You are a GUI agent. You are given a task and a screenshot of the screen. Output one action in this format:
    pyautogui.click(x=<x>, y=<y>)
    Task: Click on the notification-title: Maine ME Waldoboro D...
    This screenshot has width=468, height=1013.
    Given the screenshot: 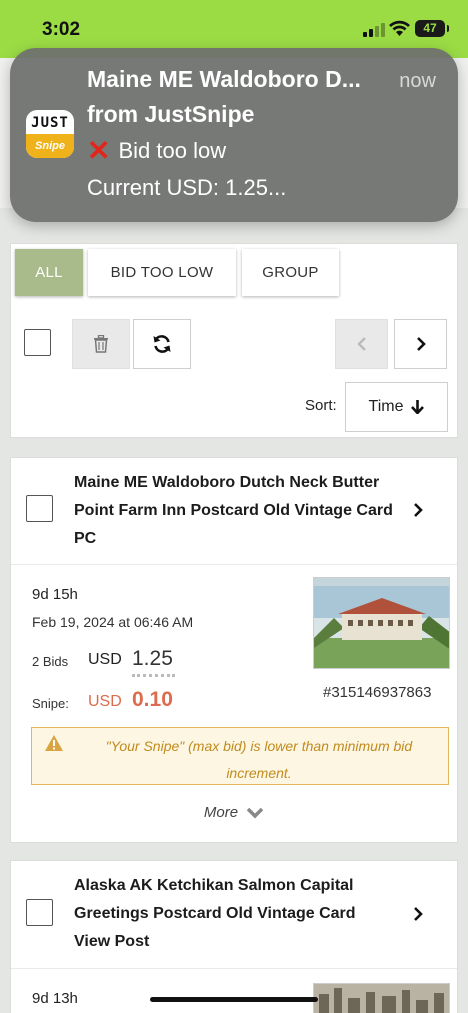 What is the action you would take?
    pyautogui.click(x=224, y=79)
    